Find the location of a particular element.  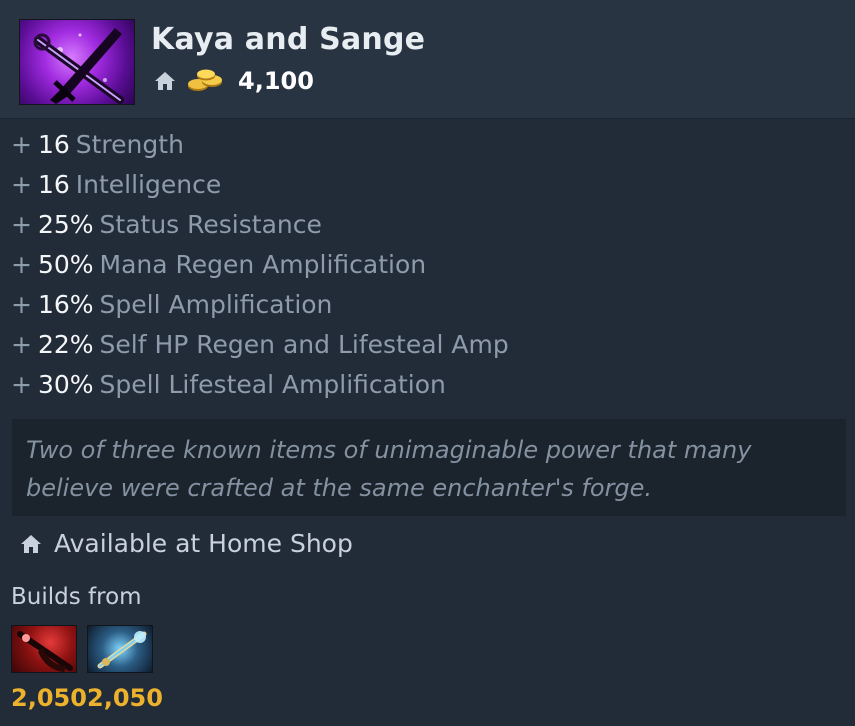

attribute-row: +30% Spell Lifesteal Amplification is located at coordinates (260, 386).